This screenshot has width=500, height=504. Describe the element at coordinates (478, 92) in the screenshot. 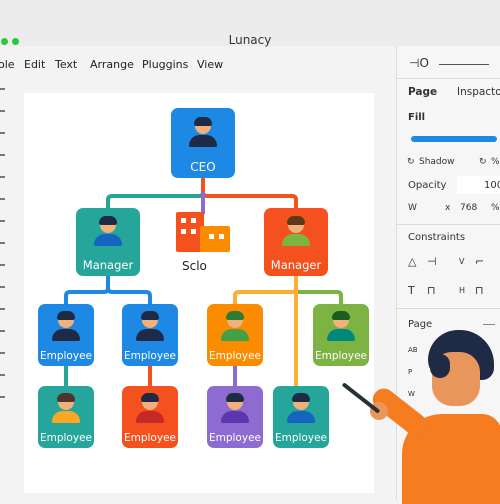

I see `tab-inspector: Inspactor` at that location.